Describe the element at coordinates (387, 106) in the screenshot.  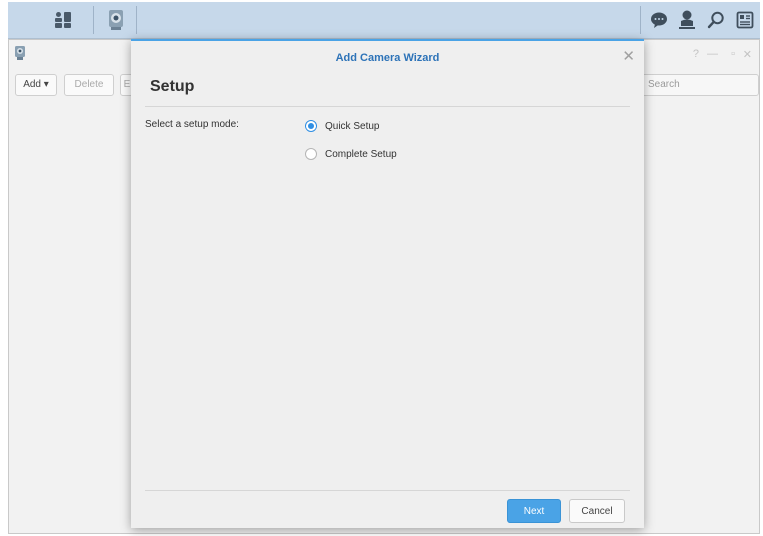
I see `divider` at that location.